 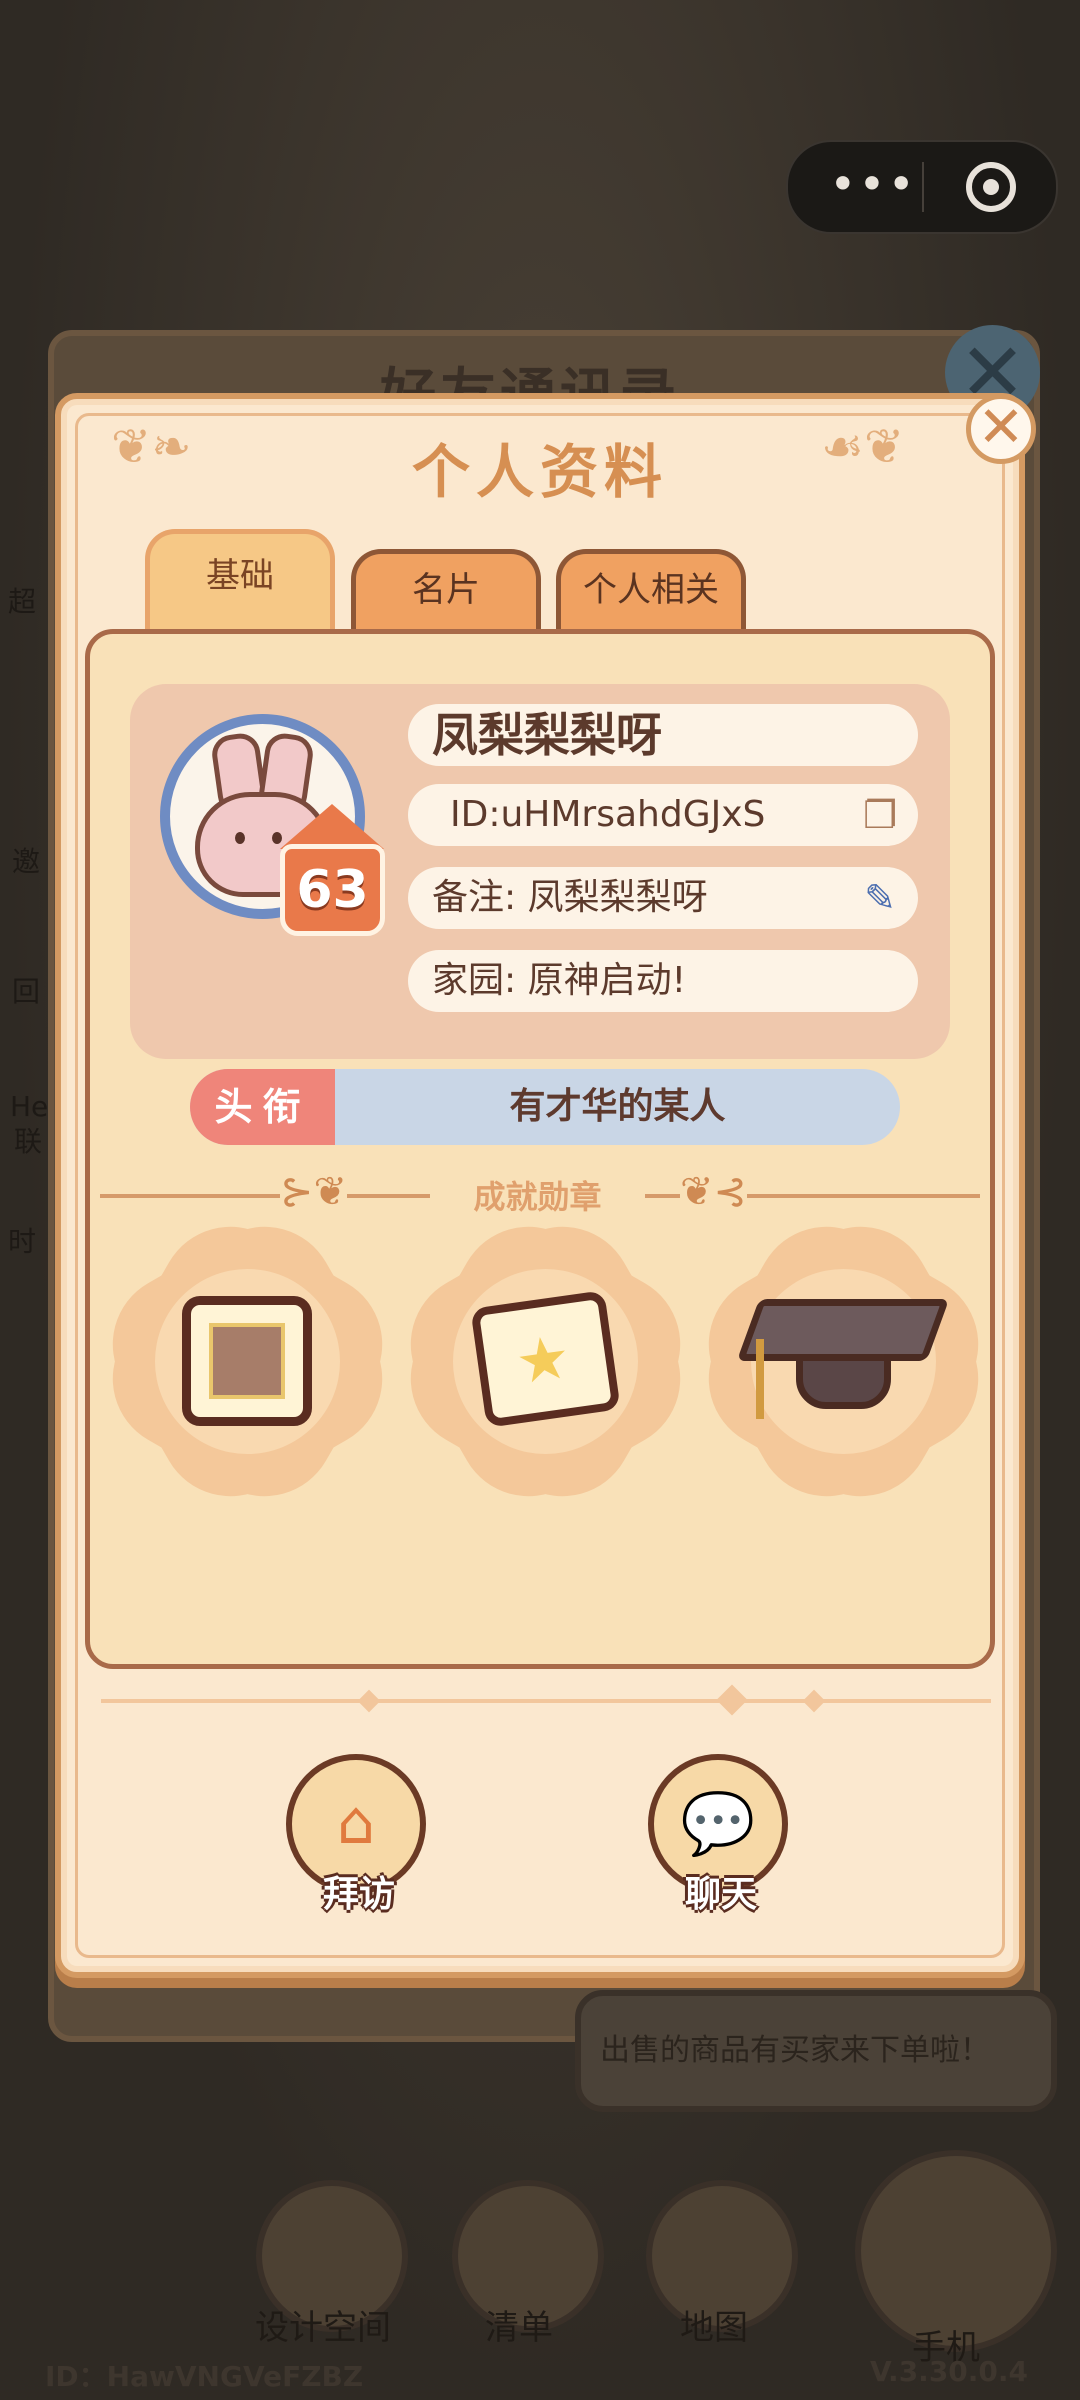 I want to click on background-side-label: 联, so click(x=28, y=1141).